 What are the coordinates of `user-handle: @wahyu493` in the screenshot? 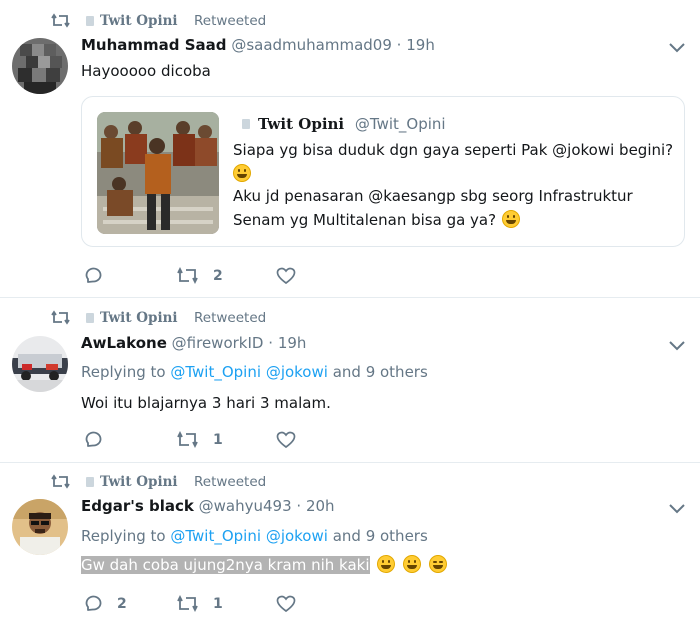 It's located at (245, 506).